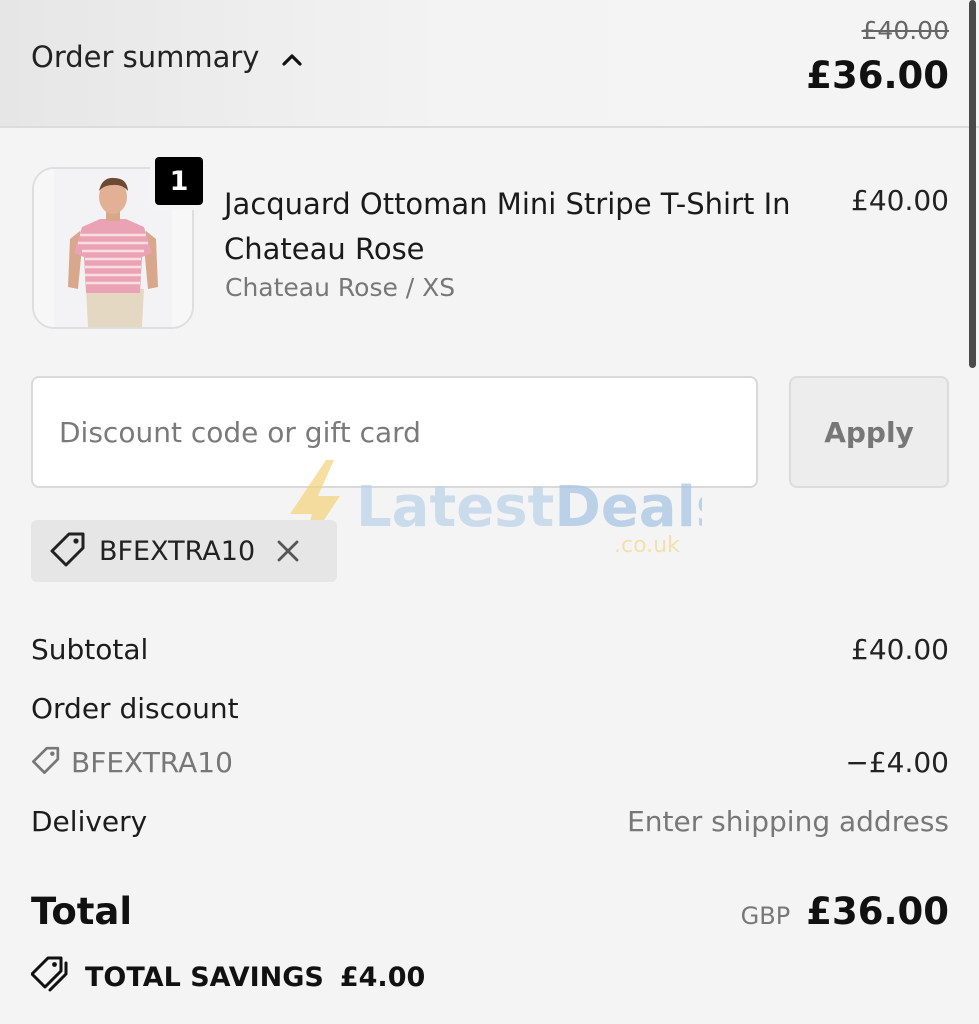 Image resolution: width=979 pixels, height=1024 pixels. I want to click on total-savings-value: £4.00, so click(382, 977).